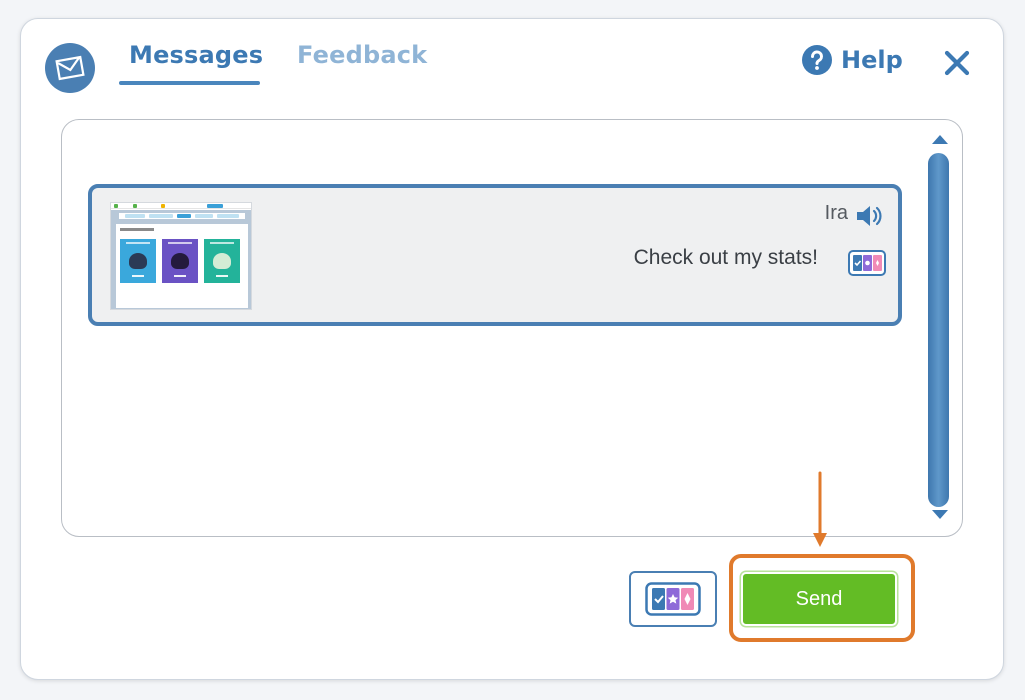  Describe the element at coordinates (725, 257) in the screenshot. I see `message-text: Check out my stats!` at that location.